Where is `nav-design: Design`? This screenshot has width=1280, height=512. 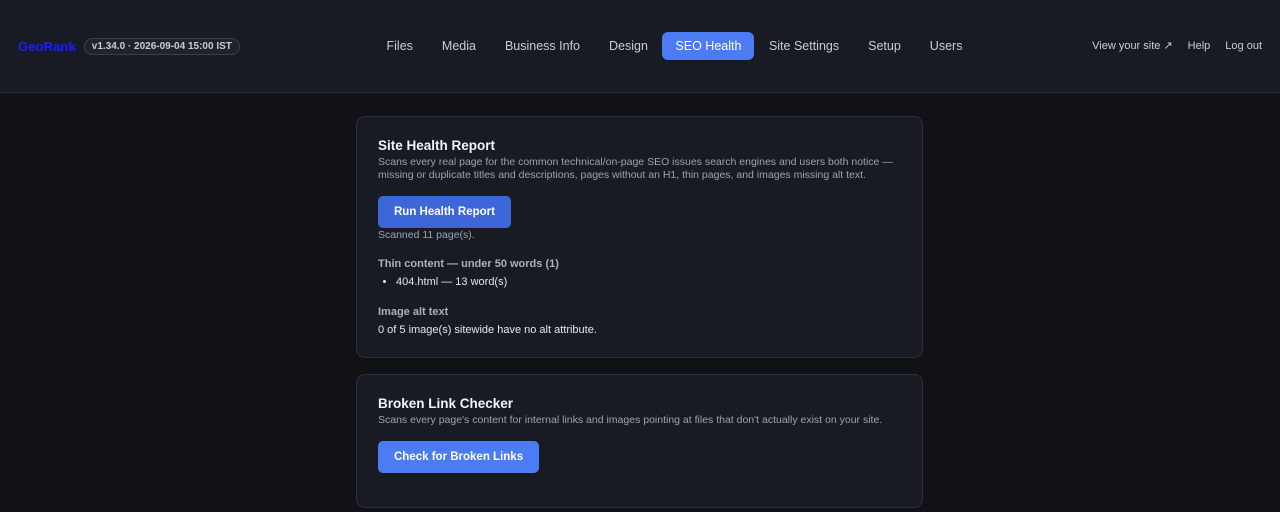
nav-design: Design is located at coordinates (629, 46).